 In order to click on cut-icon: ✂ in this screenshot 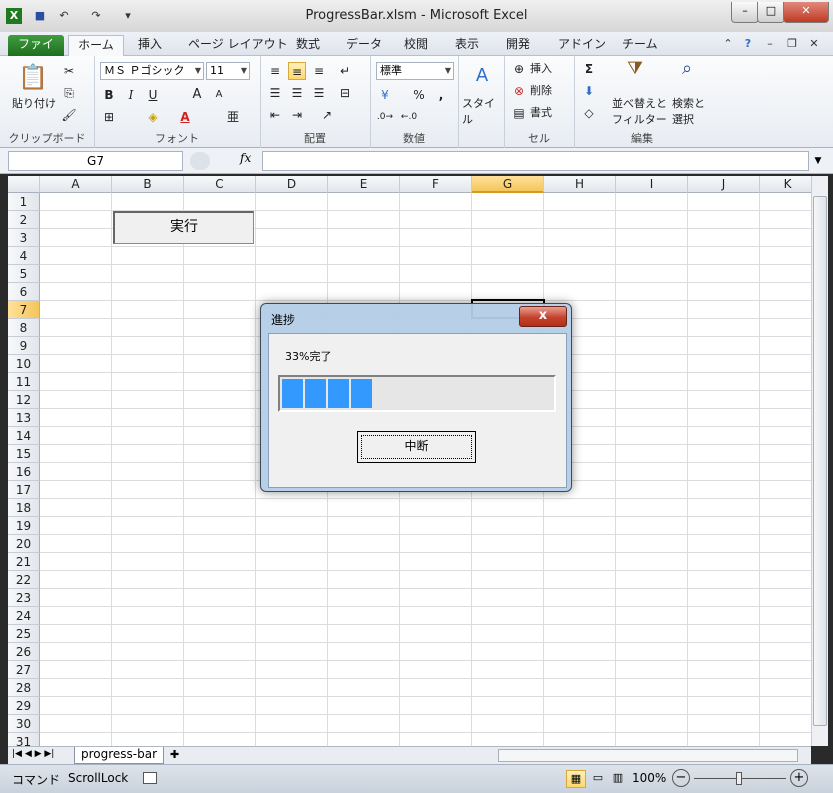, I will do `click(69, 71)`.